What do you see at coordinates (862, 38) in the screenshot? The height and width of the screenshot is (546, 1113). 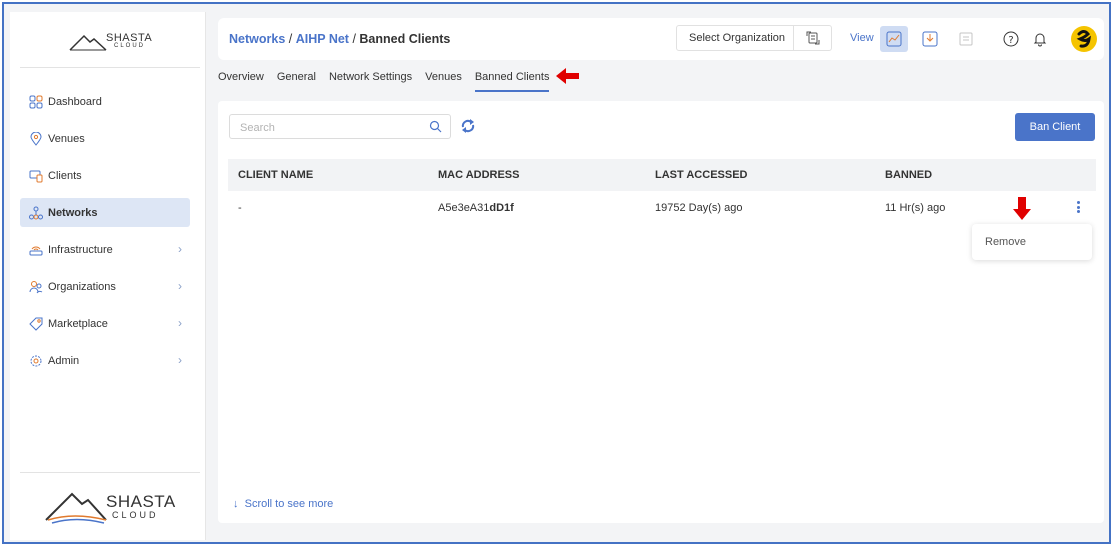 I see `view-label: View` at bounding box center [862, 38].